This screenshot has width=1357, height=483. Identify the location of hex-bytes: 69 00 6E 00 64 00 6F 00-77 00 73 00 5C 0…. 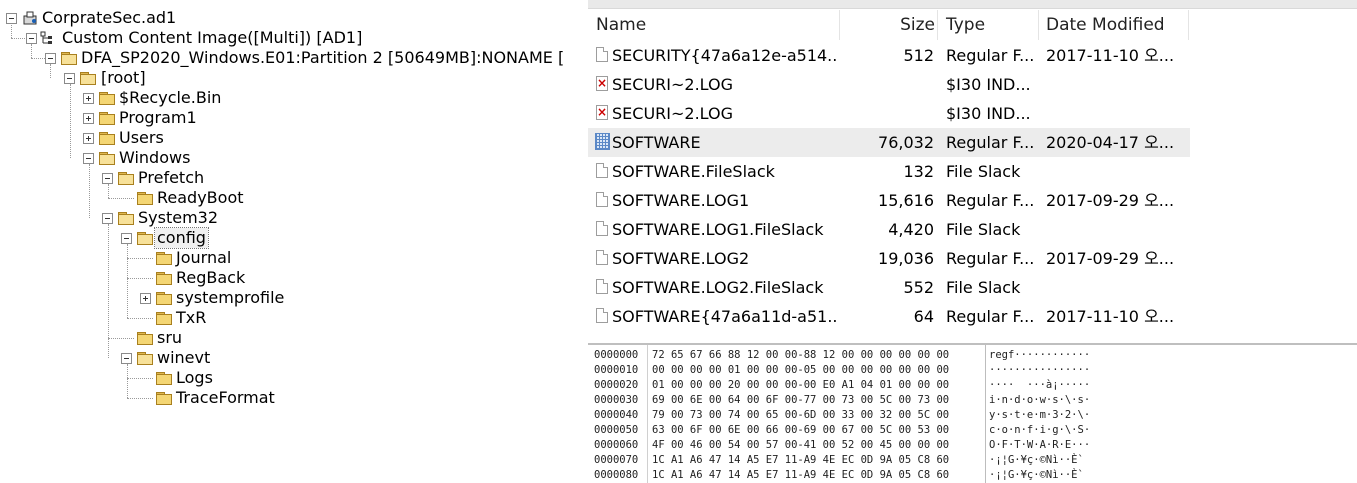
(801, 400).